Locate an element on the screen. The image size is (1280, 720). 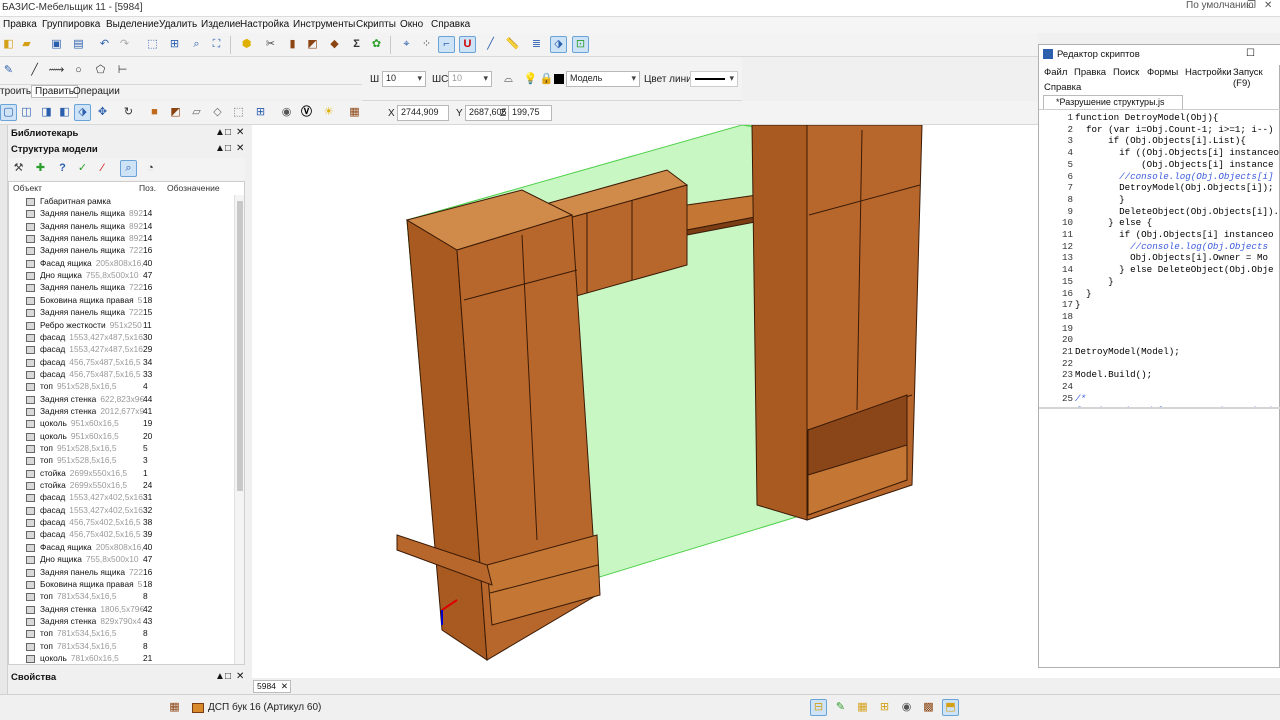
maximize-icon: ☐ is located at coordinates (1250, 53).